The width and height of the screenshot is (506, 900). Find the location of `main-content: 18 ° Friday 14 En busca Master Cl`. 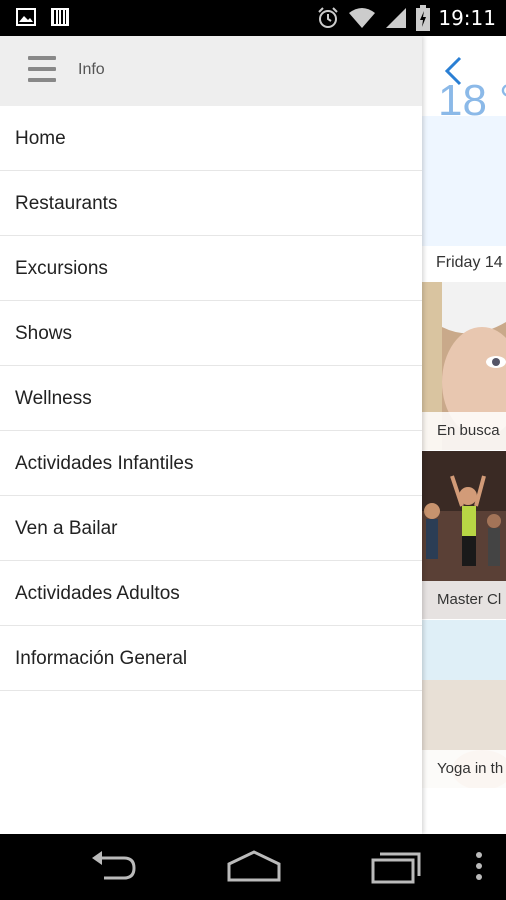

main-content: 18 ° Friday 14 En busca Master Cl is located at coordinates (464, 435).